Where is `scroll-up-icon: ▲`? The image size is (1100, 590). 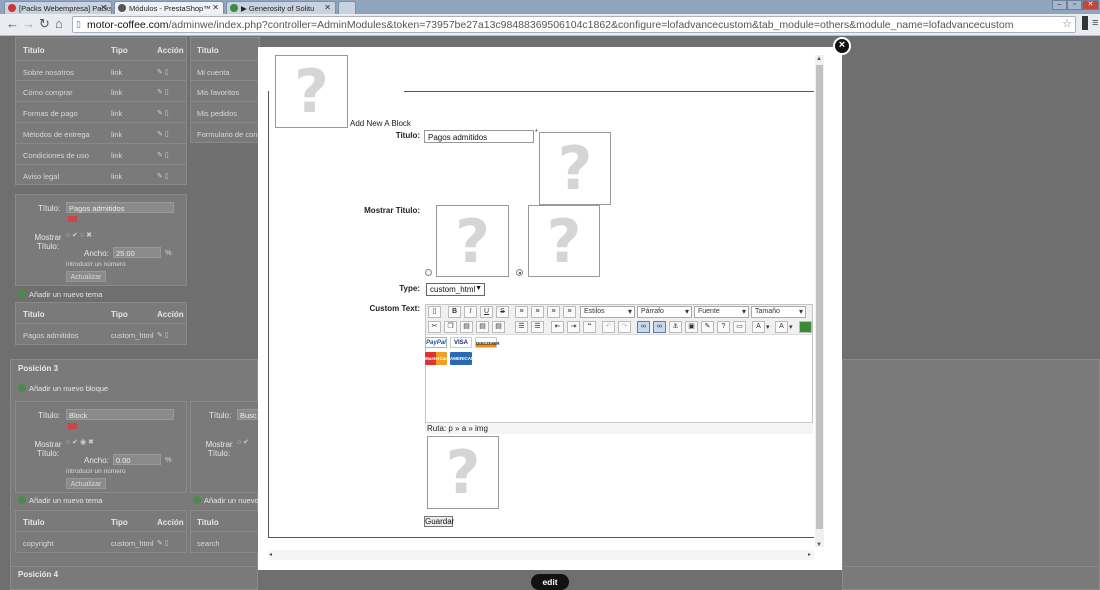
scroll-up-icon: ▲ is located at coordinates (819, 59).